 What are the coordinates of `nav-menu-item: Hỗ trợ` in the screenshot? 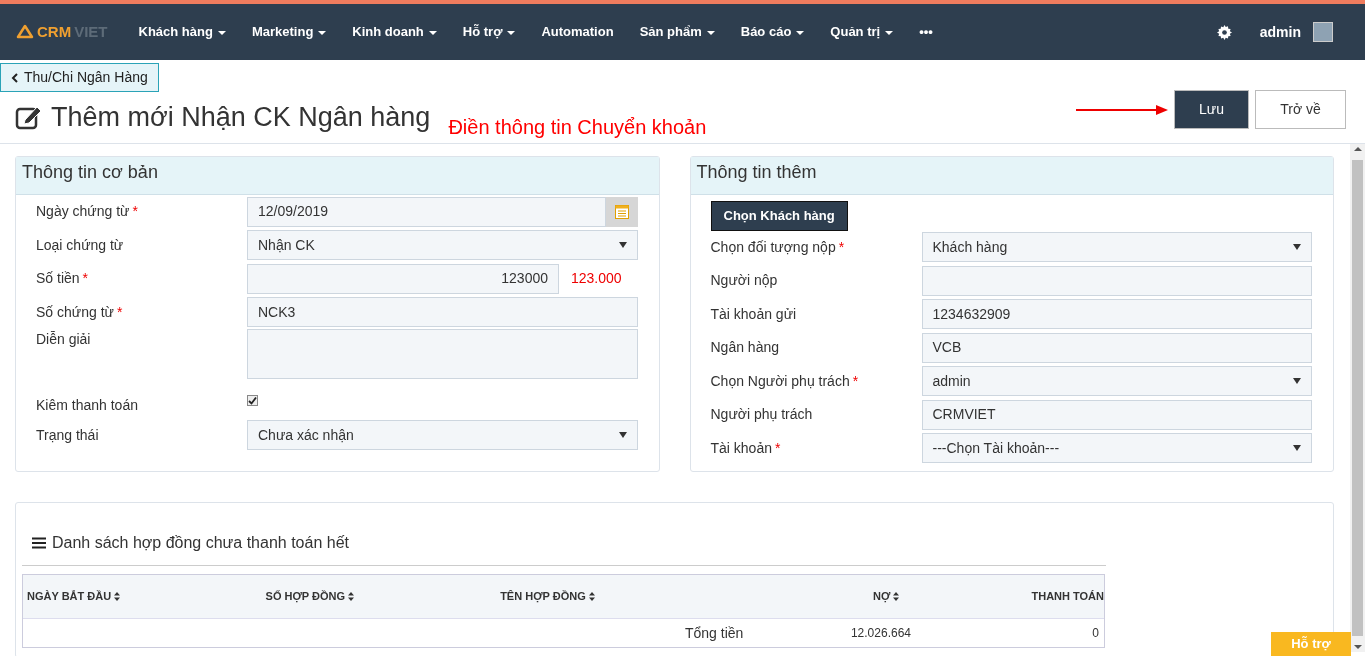 It's located at (489, 32).